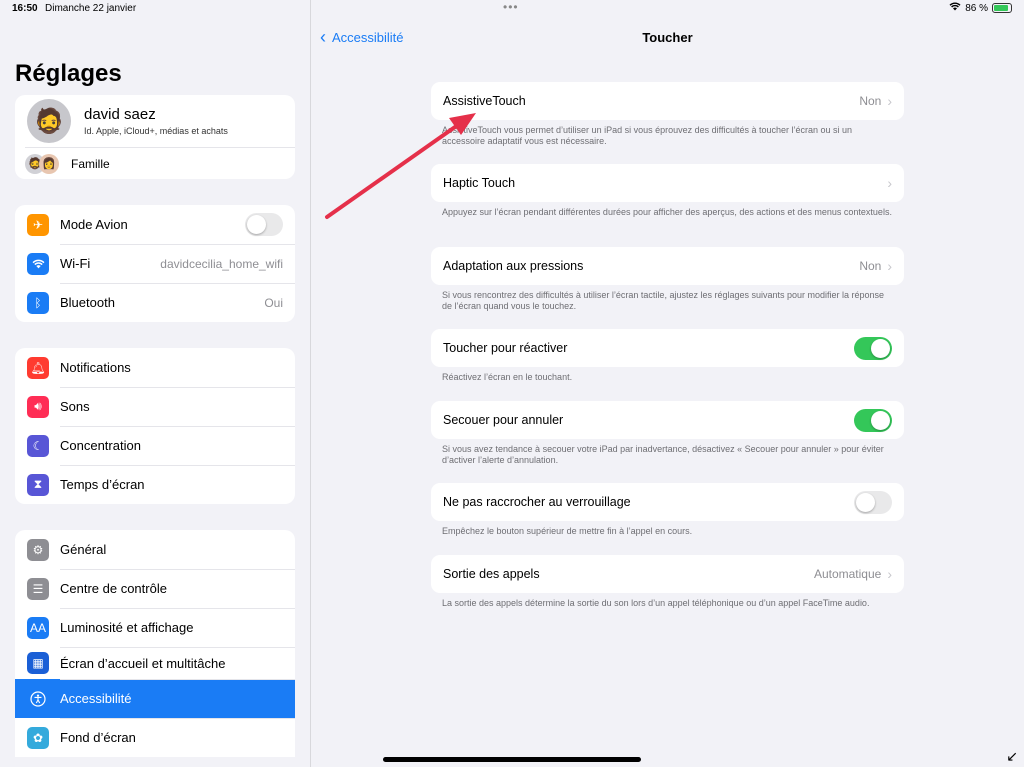 This screenshot has height=767, width=1024. What do you see at coordinates (155, 484) in the screenshot?
I see `sidebar-item-screen-time: ⧗ Temps d’écran` at bounding box center [155, 484].